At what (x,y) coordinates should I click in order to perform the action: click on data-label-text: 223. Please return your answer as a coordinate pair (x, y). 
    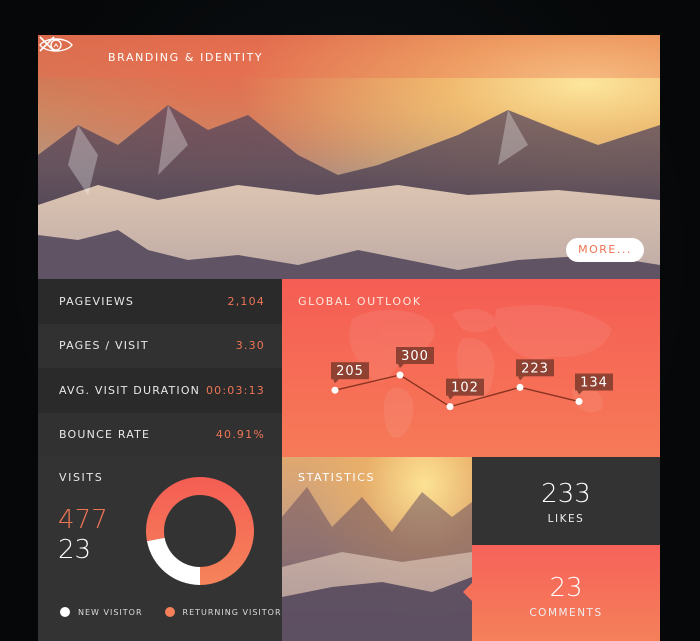
    Looking at the image, I should click on (535, 368).